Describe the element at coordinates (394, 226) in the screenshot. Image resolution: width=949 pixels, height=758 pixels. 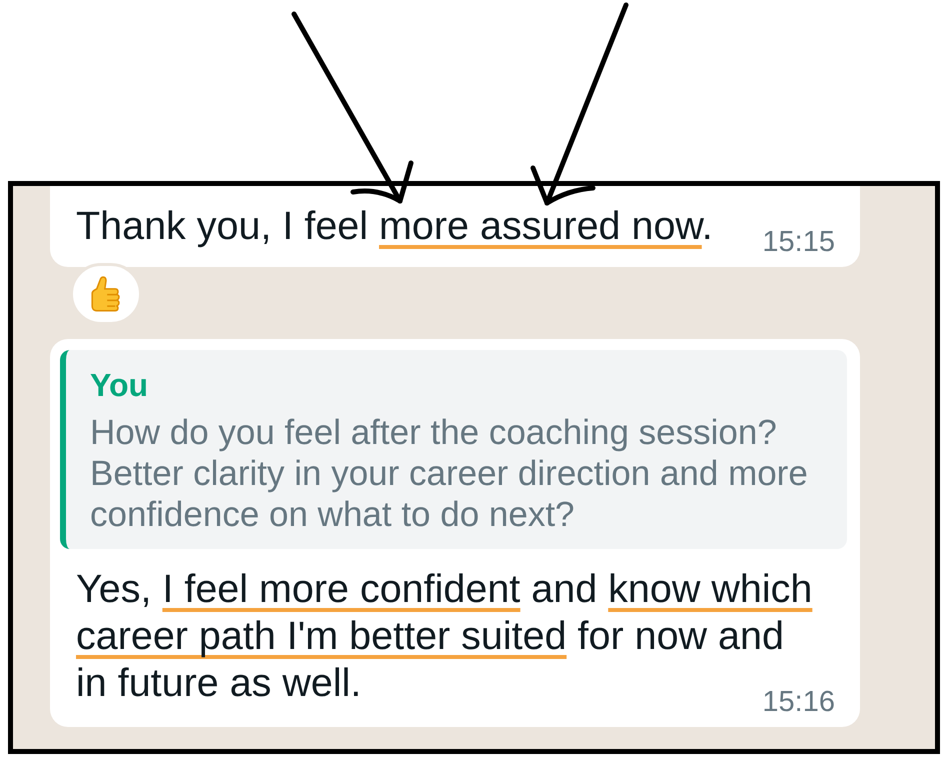
I see `message-text: Thank you, I feel more assured now.` at that location.